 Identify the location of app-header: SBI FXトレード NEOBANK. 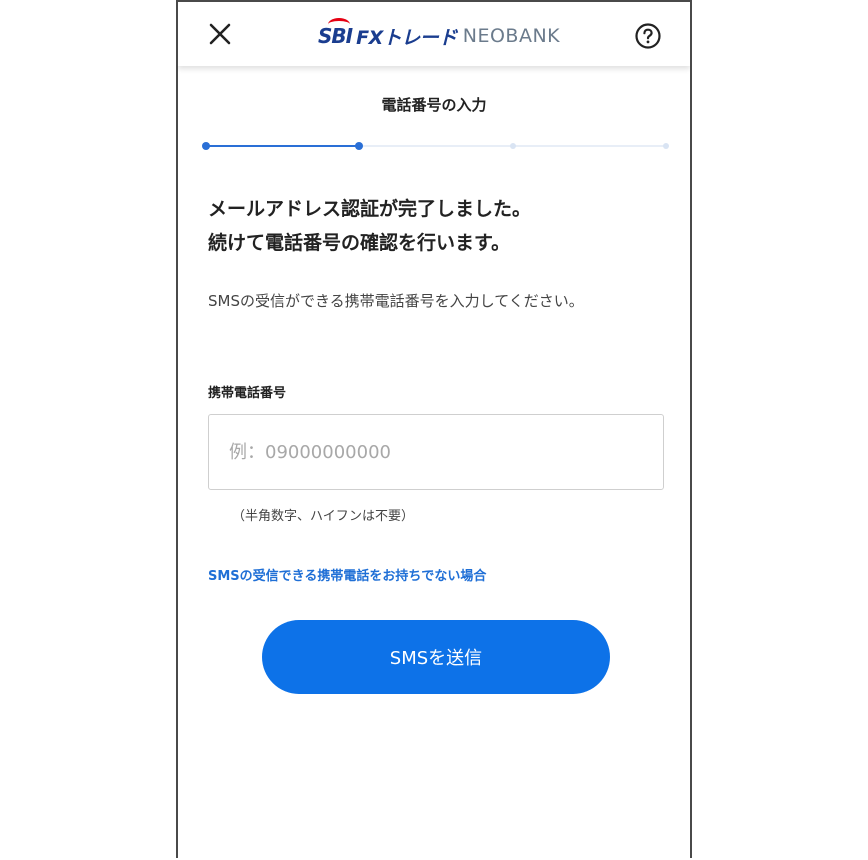
(434, 34).